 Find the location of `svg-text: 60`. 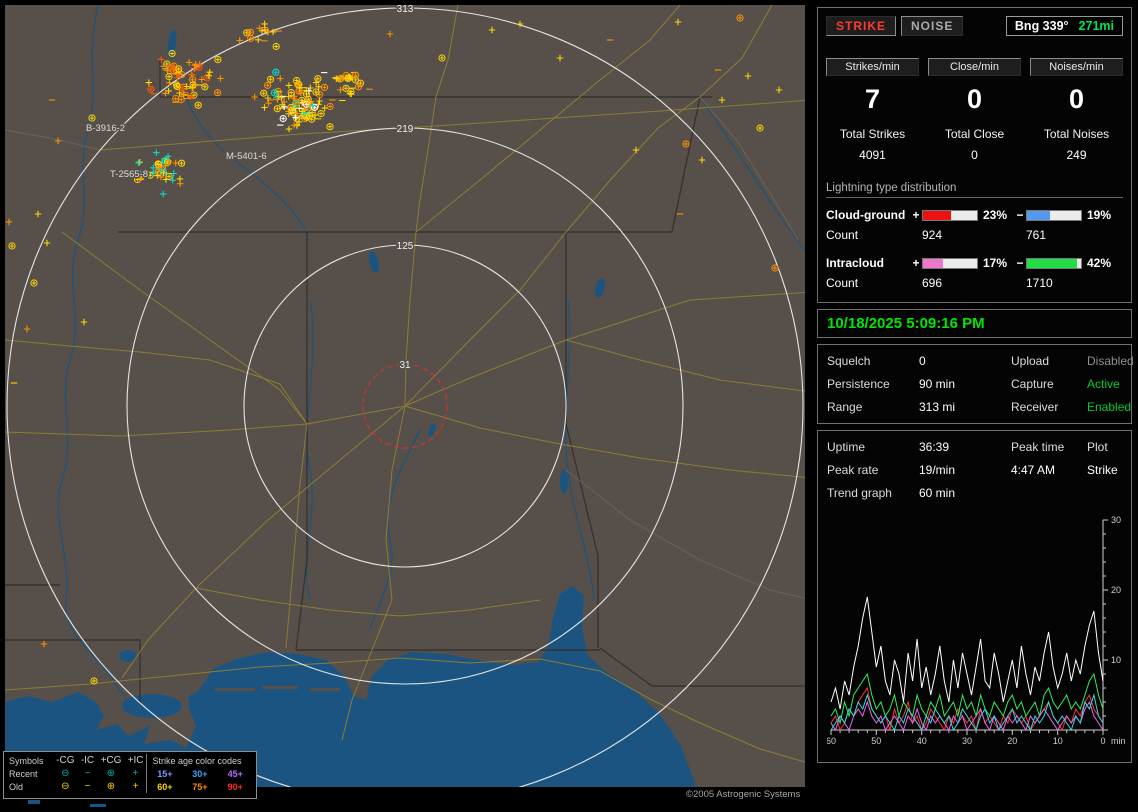

svg-text: 60 is located at coordinates (831, 741).